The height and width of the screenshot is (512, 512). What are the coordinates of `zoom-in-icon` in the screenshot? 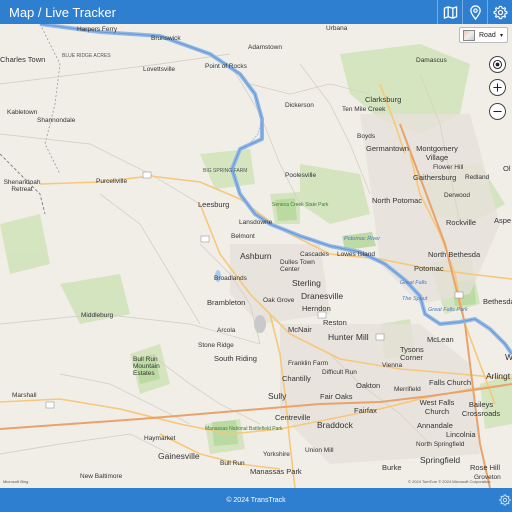 It's located at (497, 87).